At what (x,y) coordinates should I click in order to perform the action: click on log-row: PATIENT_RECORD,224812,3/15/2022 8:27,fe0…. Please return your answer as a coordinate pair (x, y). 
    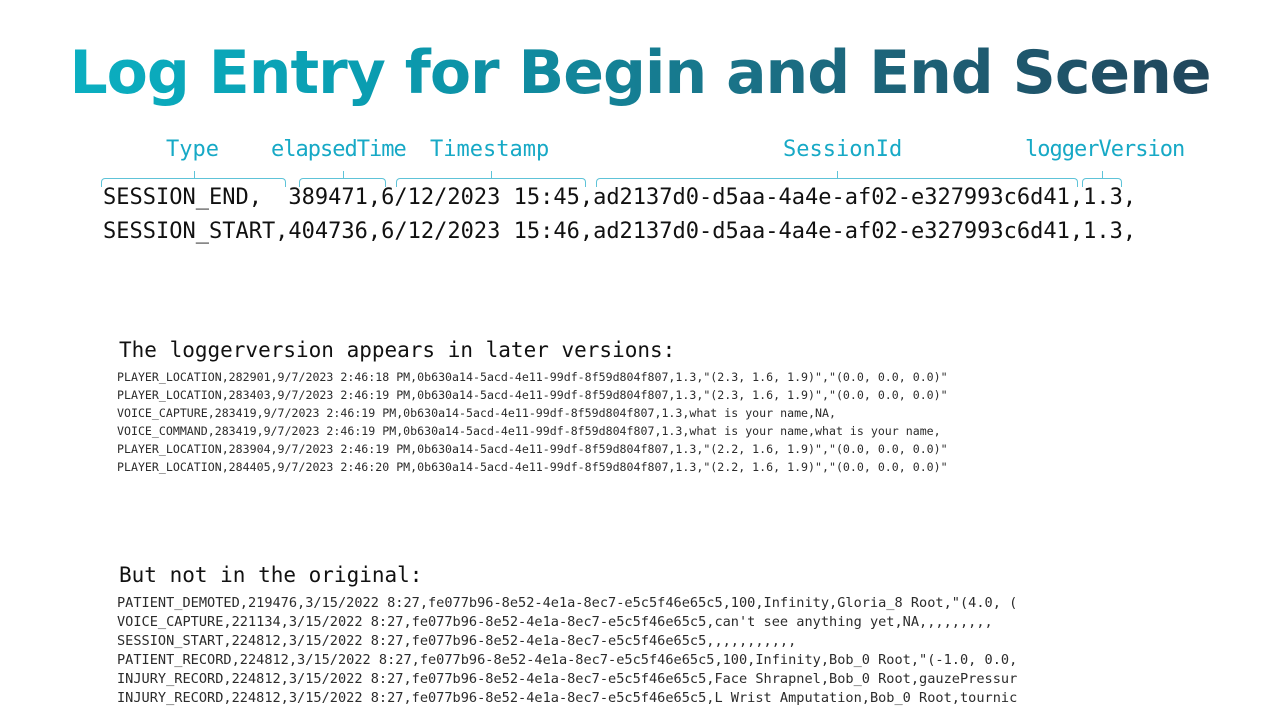
    Looking at the image, I should click on (567, 660).